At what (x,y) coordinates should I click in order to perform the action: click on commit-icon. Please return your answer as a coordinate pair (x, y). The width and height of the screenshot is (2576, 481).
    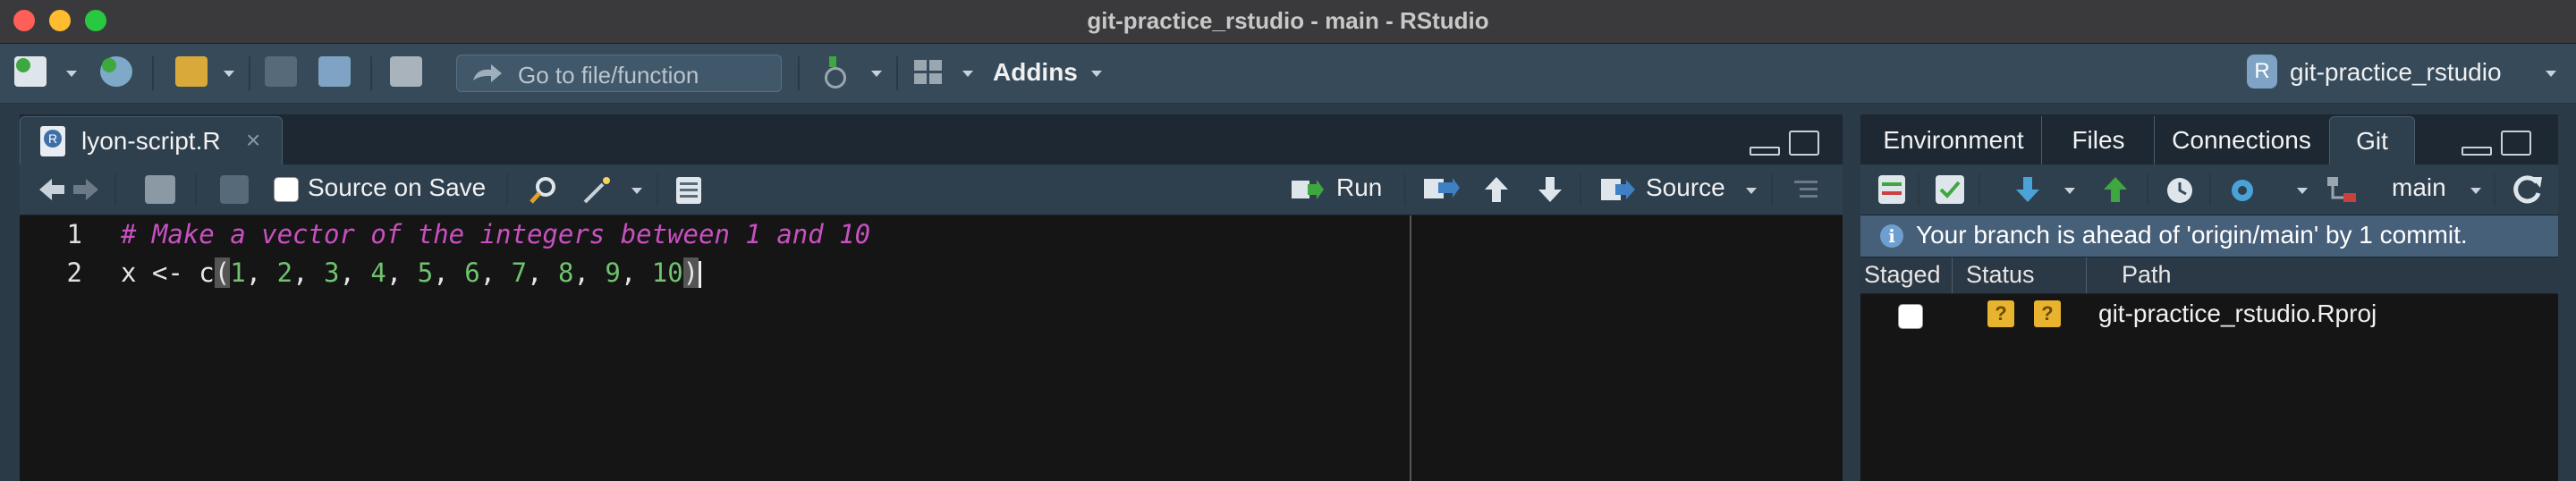
    Looking at the image, I should click on (1950, 189).